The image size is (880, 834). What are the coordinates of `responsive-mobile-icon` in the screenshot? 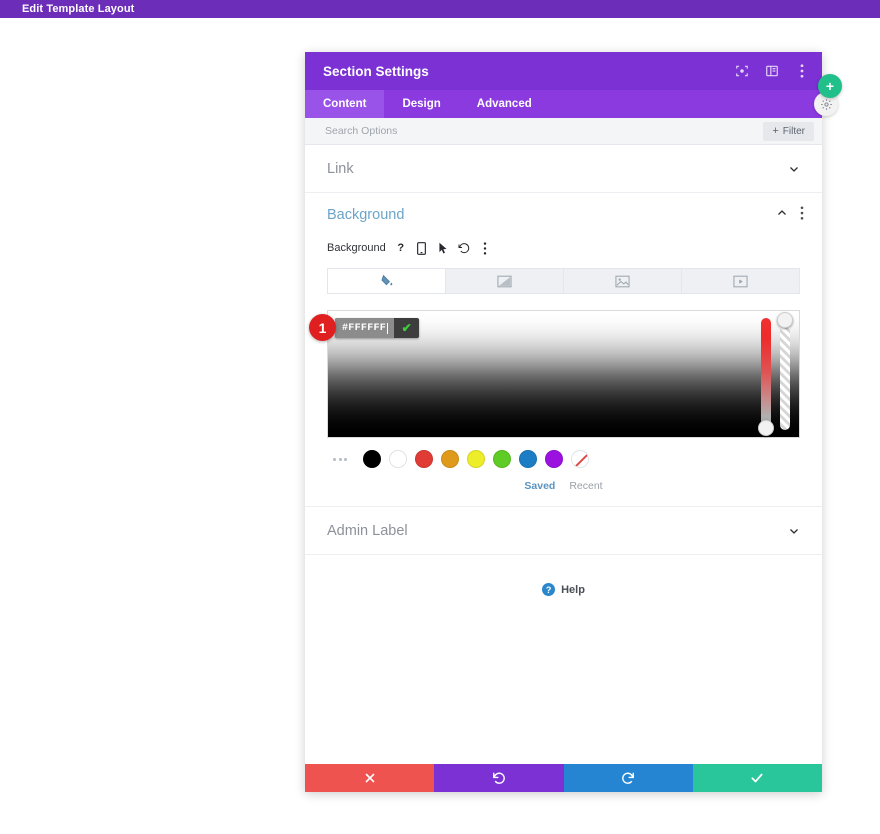 It's located at (422, 248).